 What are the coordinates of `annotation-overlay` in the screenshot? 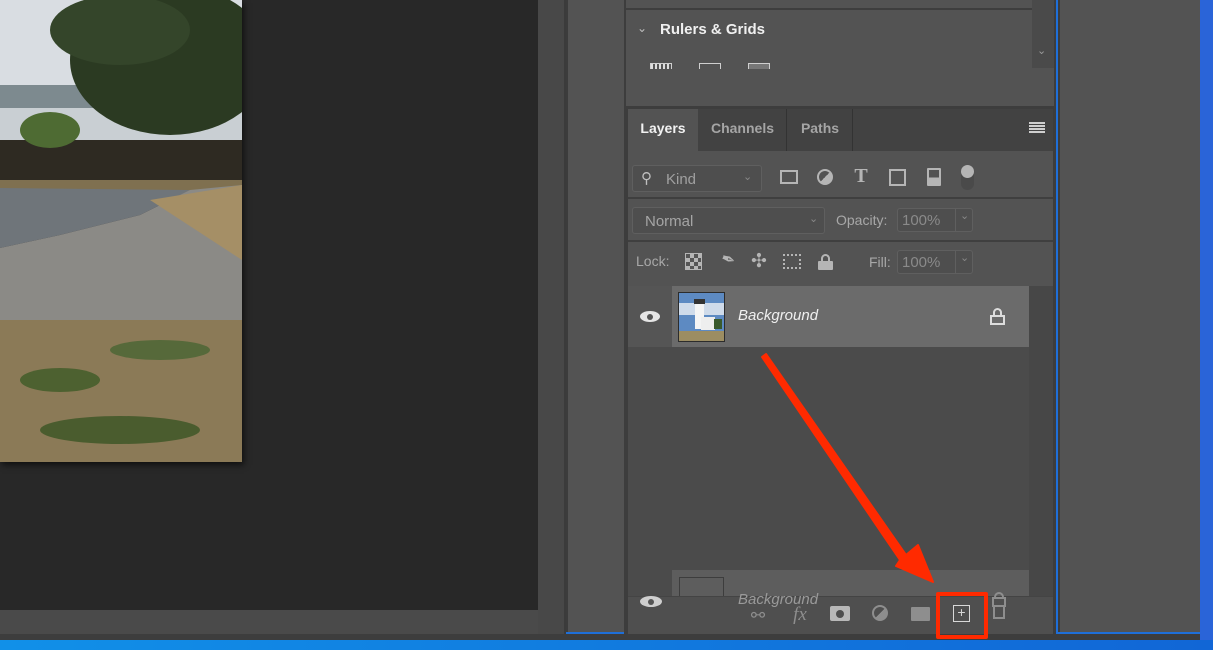 It's located at (847, 468).